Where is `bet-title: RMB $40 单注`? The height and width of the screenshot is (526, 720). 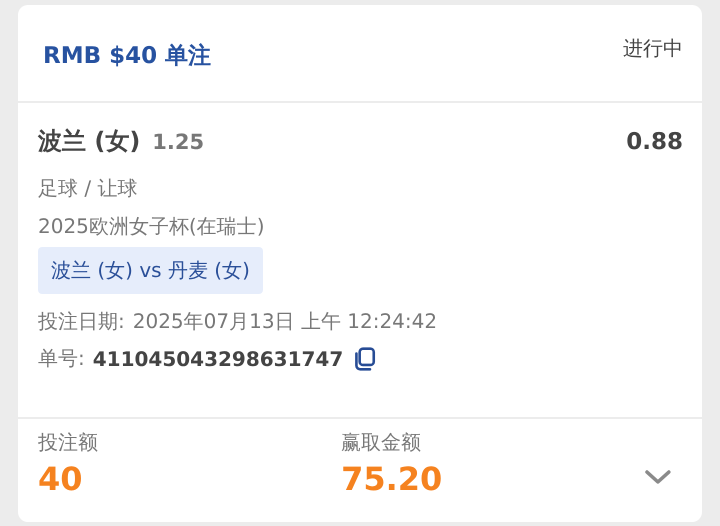 bet-title: RMB $40 单注 is located at coordinates (127, 56).